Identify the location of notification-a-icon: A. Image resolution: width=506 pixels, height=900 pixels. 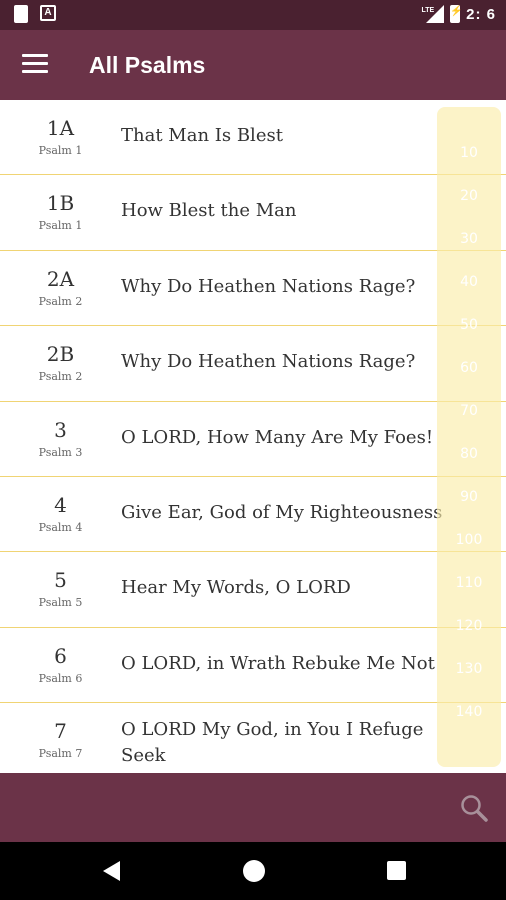
(48, 13).